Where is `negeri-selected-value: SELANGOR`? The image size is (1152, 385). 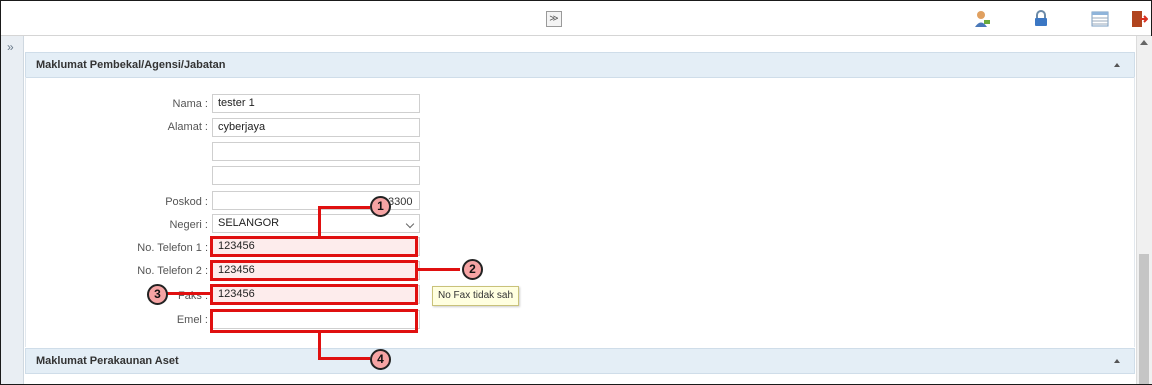 negeri-selected-value: SELANGOR is located at coordinates (249, 223).